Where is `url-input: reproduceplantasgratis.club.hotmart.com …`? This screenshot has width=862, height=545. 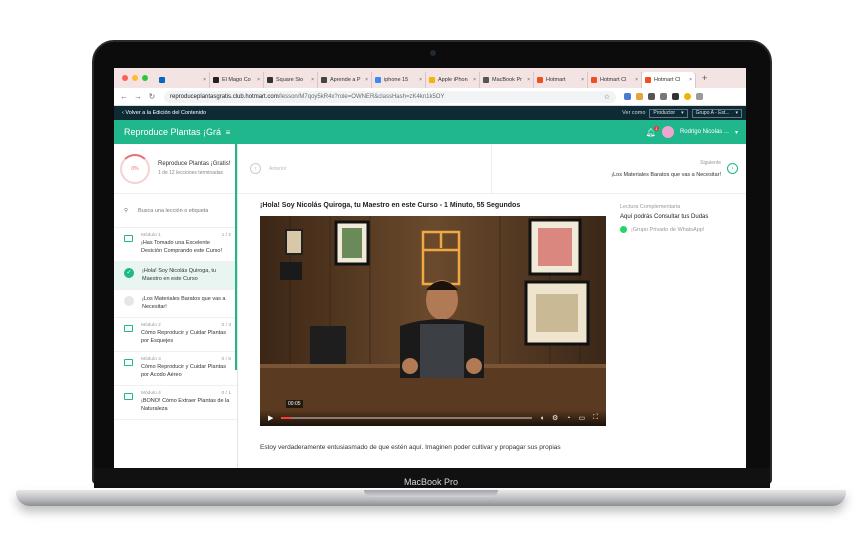
url-input: reproduceplantasgratis.club.hotmart.com … is located at coordinates (390, 96).